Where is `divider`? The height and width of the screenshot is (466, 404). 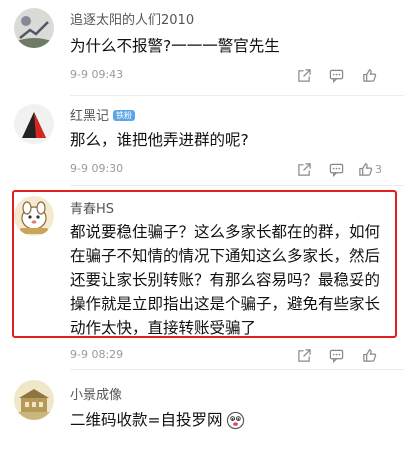 divider is located at coordinates (237, 185).